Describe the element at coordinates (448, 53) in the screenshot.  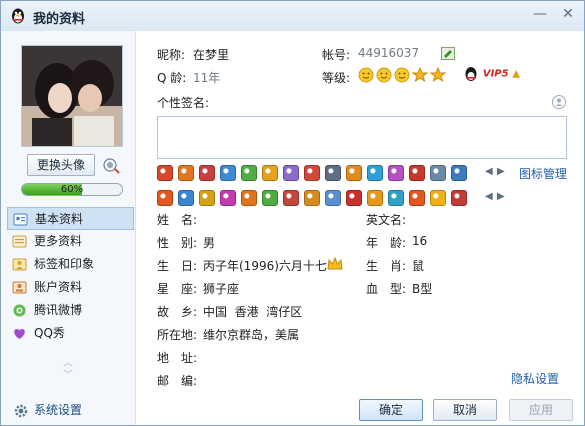
I see `edit-icon` at that location.